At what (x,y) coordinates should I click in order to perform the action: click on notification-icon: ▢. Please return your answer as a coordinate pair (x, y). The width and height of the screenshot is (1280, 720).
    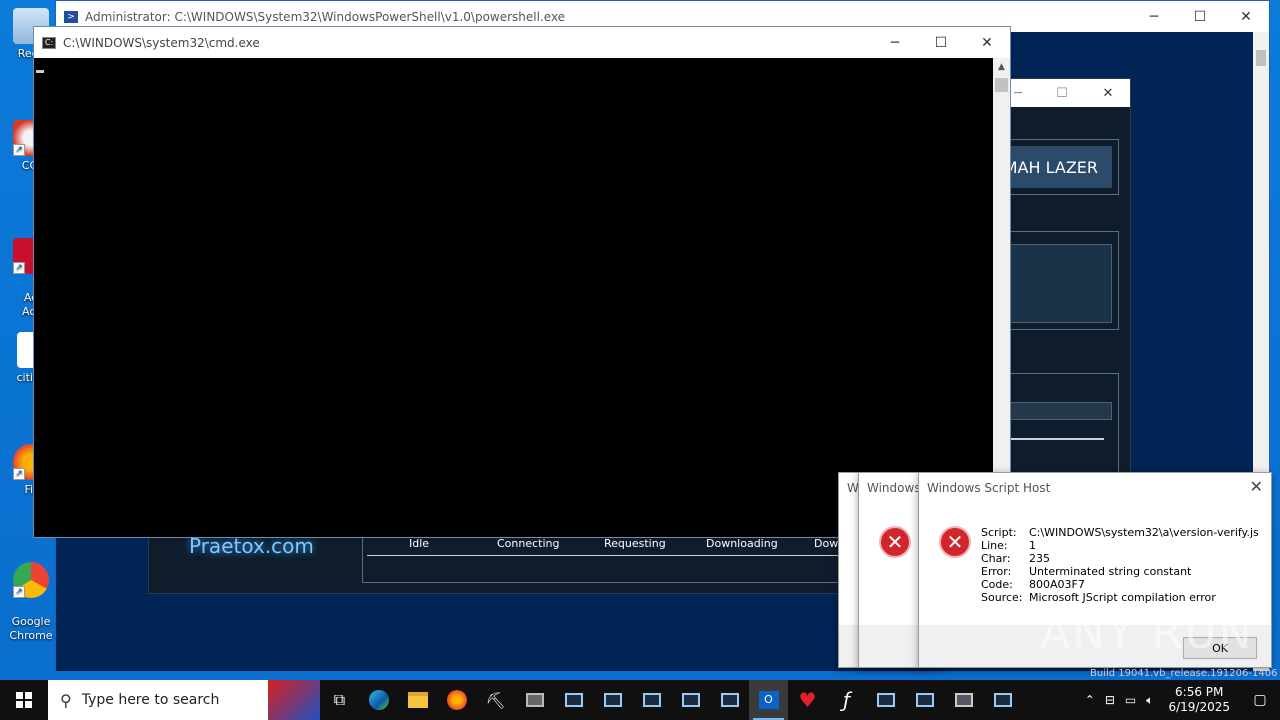
    Looking at the image, I should click on (1260, 700).